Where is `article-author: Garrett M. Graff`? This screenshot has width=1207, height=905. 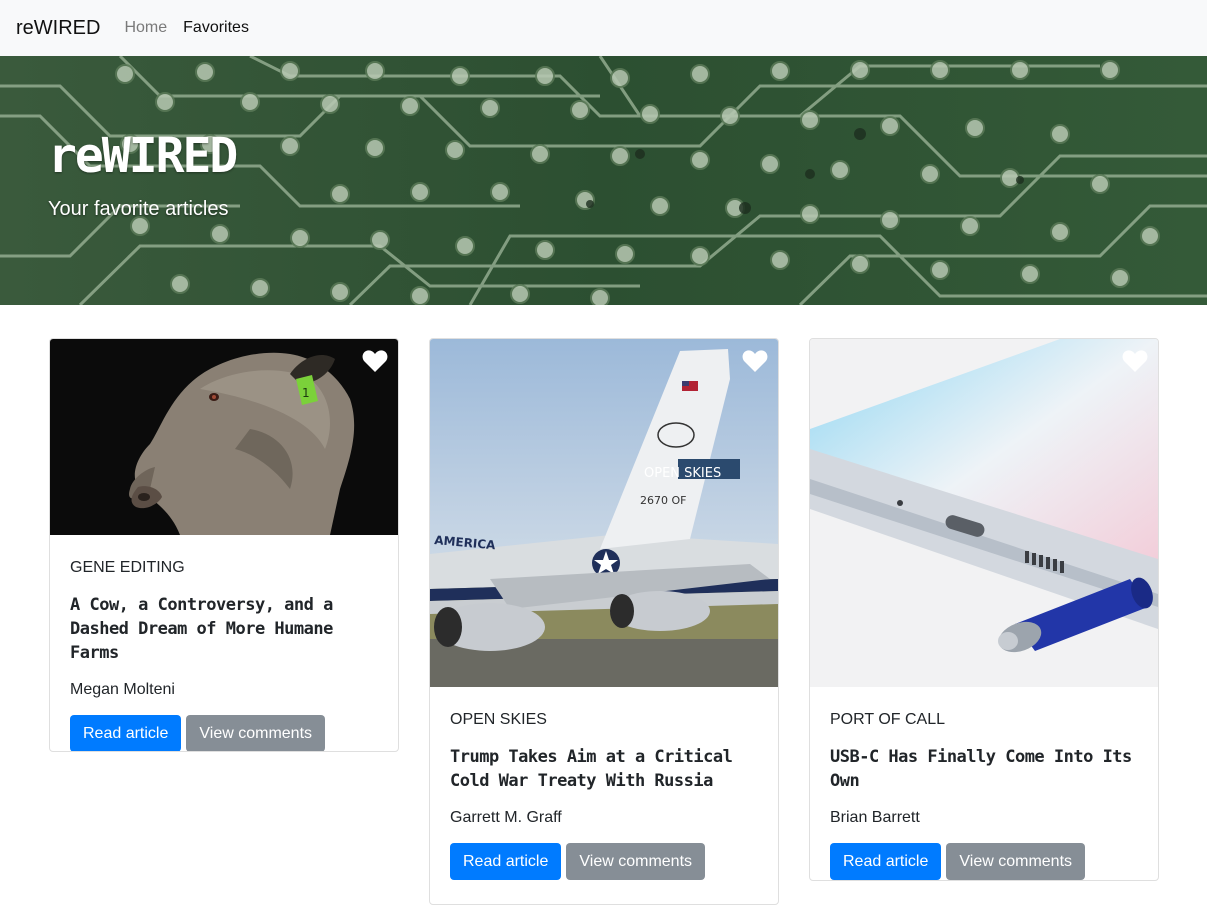
article-author: Garrett M. Graff is located at coordinates (506, 817).